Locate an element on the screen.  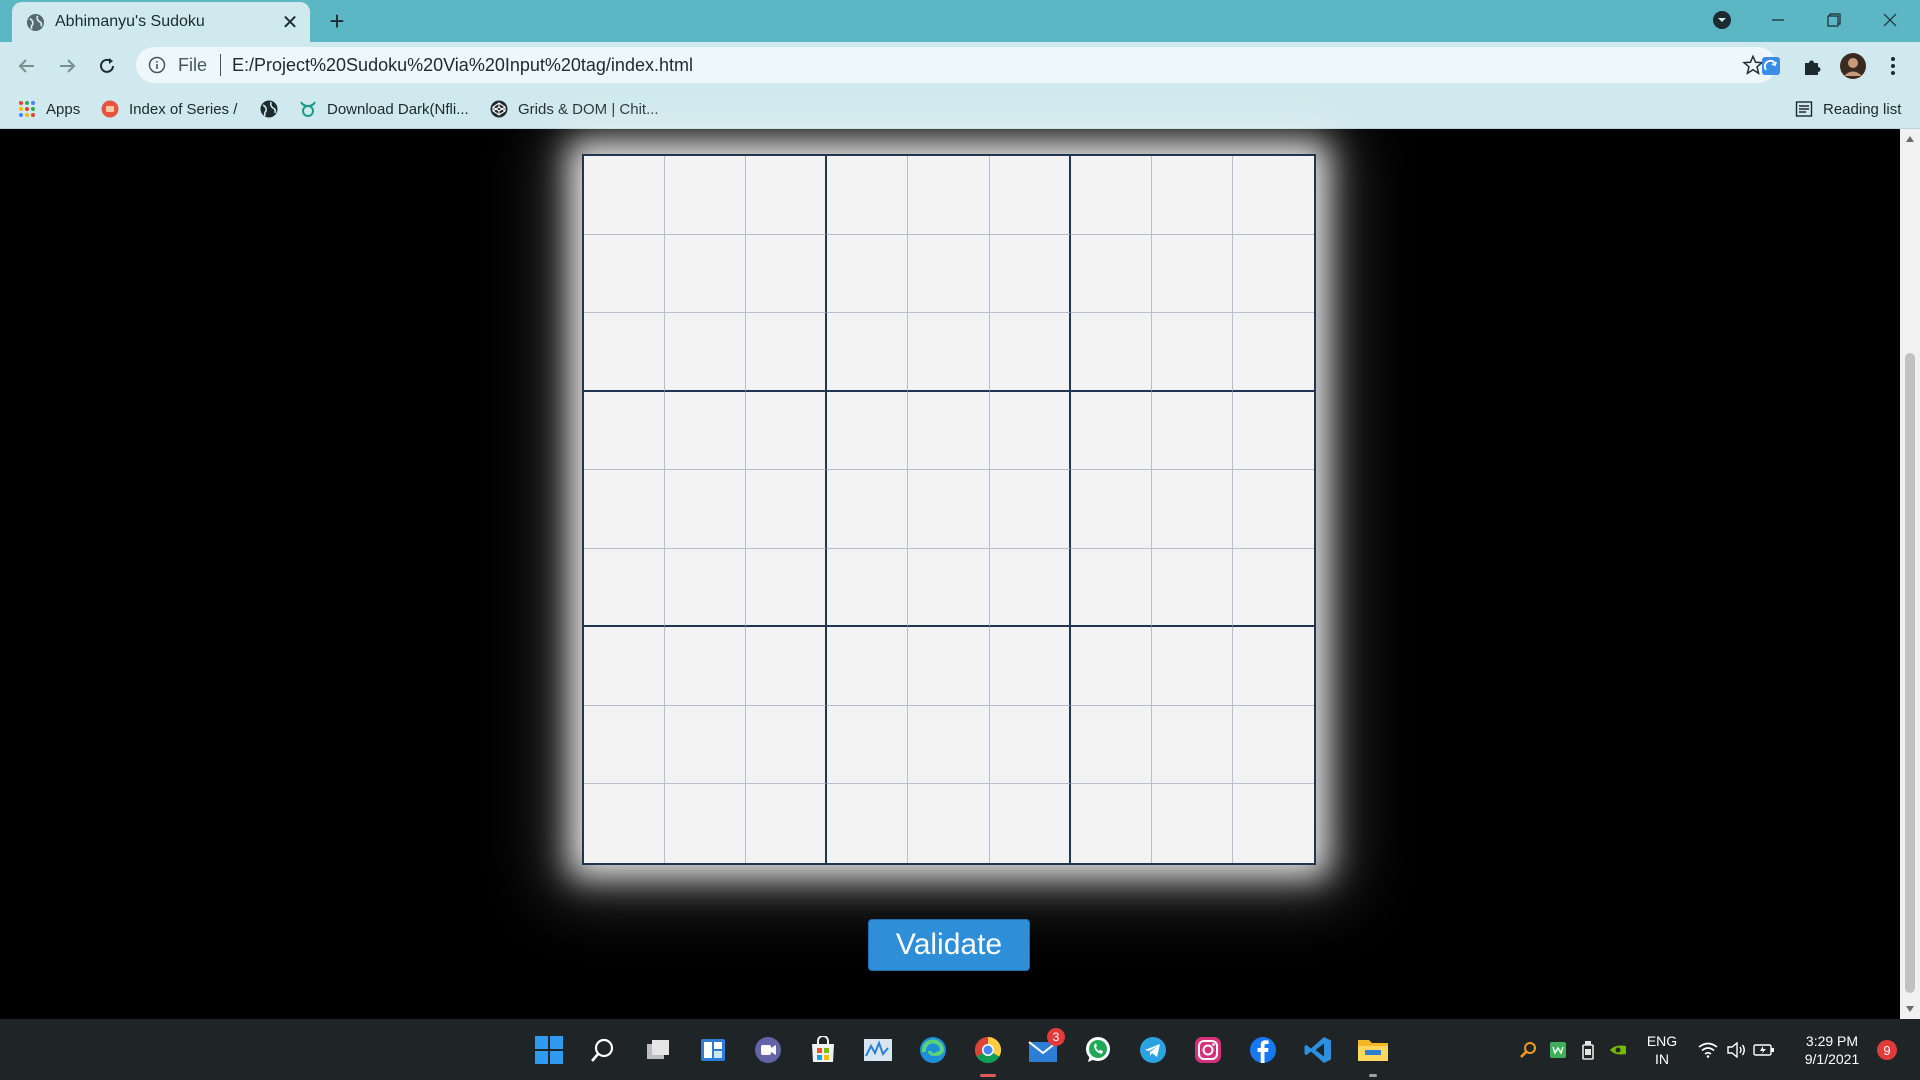
profile-button is located at coordinates (1853, 66).